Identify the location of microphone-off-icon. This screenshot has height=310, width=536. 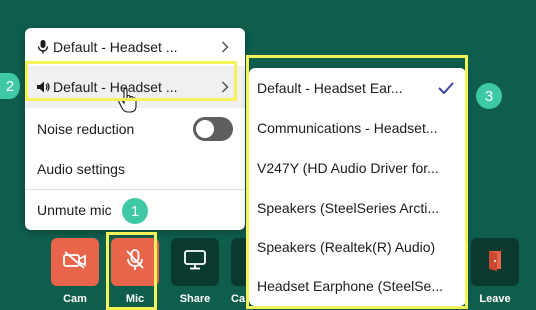
(135, 262).